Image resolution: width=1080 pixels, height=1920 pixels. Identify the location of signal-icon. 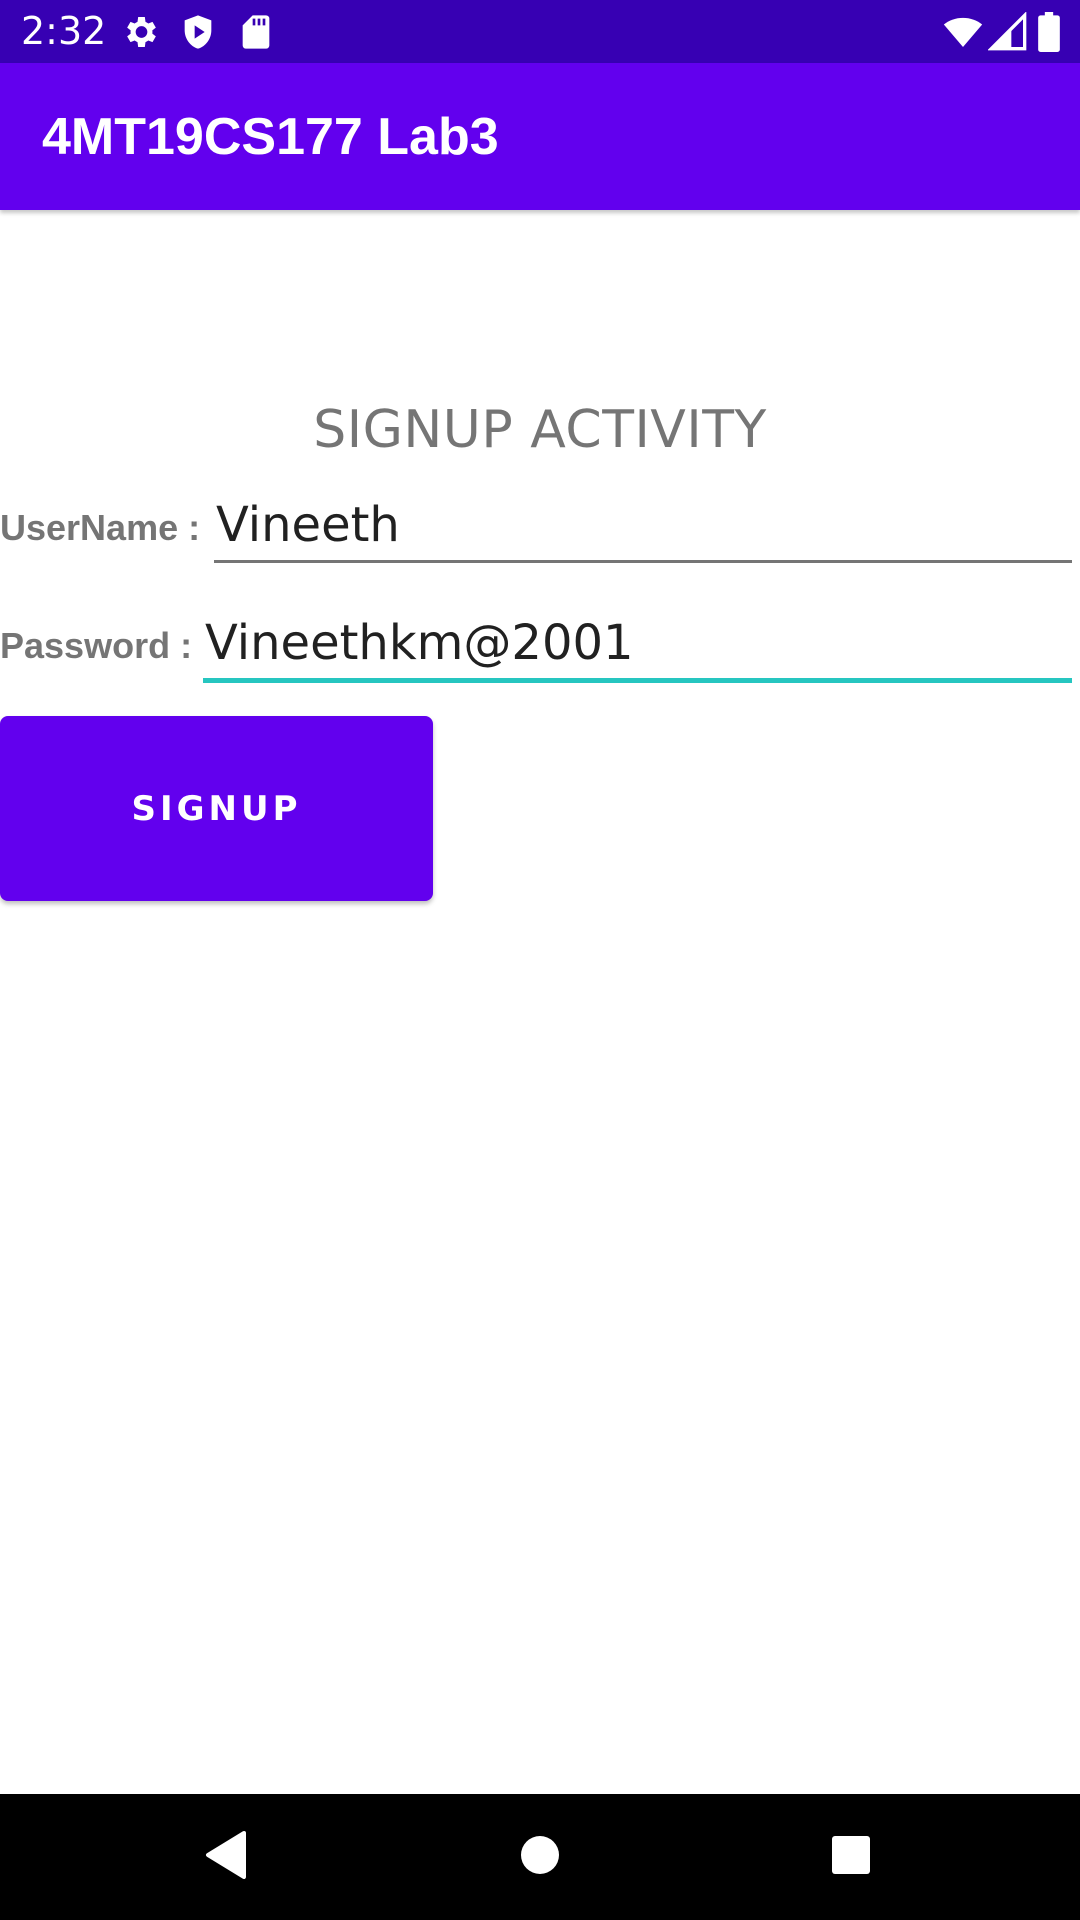
(1007, 31).